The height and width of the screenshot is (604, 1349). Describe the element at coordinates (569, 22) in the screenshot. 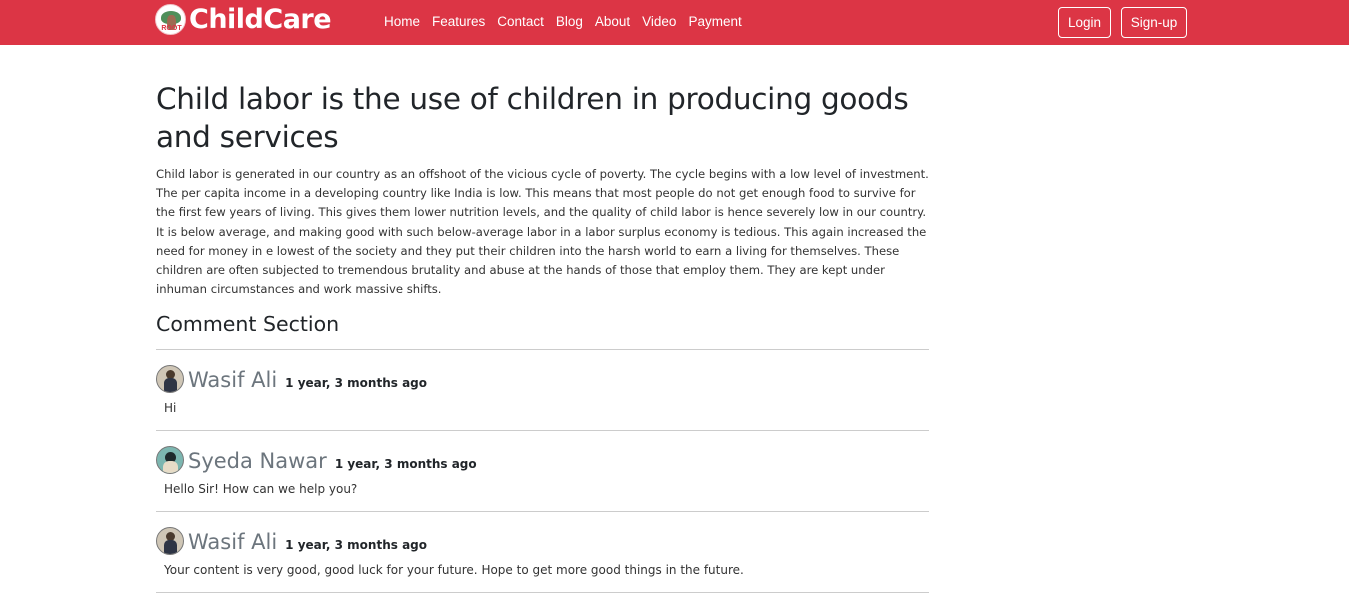

I see `nav-blog-link: Blog` at that location.